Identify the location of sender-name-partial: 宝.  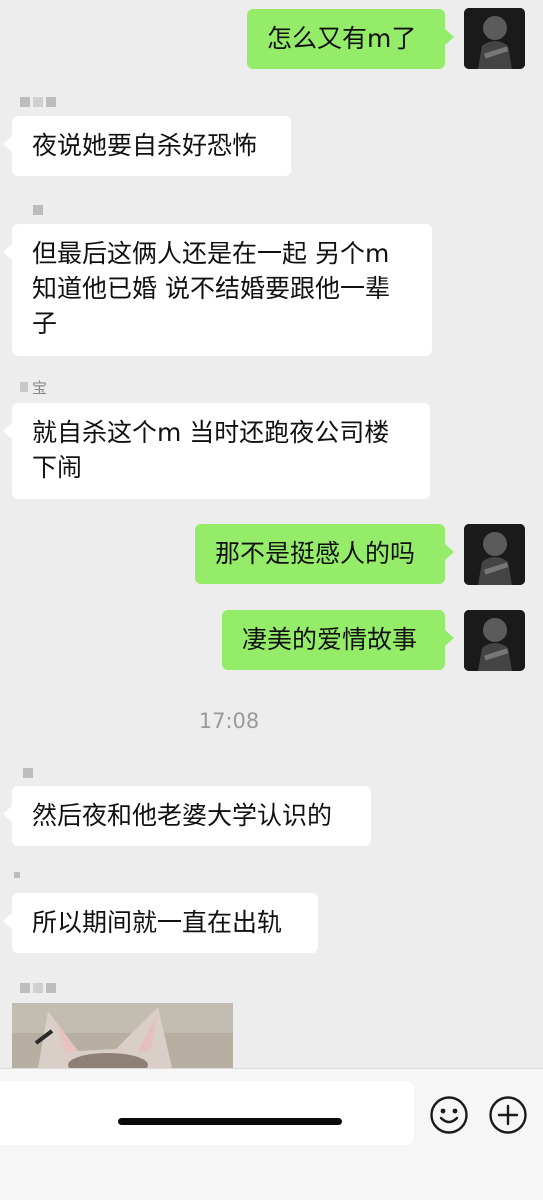
(40, 388).